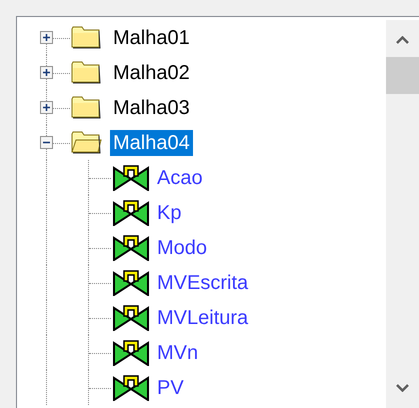  I want to click on scrollbar, so click(402, 214).